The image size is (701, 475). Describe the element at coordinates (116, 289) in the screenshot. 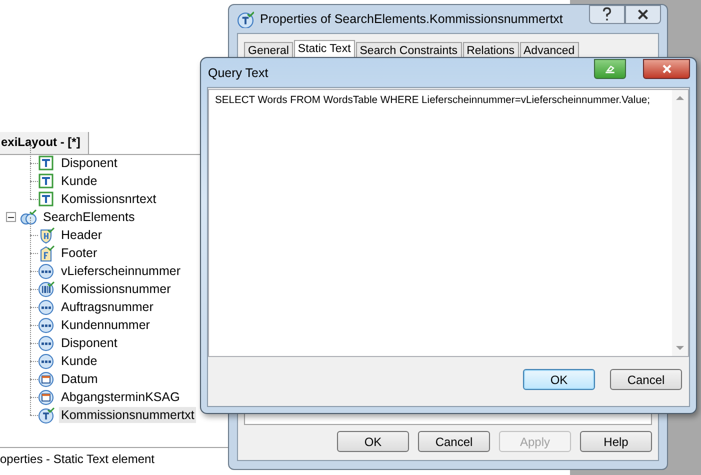

I see `tree-item: Komissionsnummer` at that location.